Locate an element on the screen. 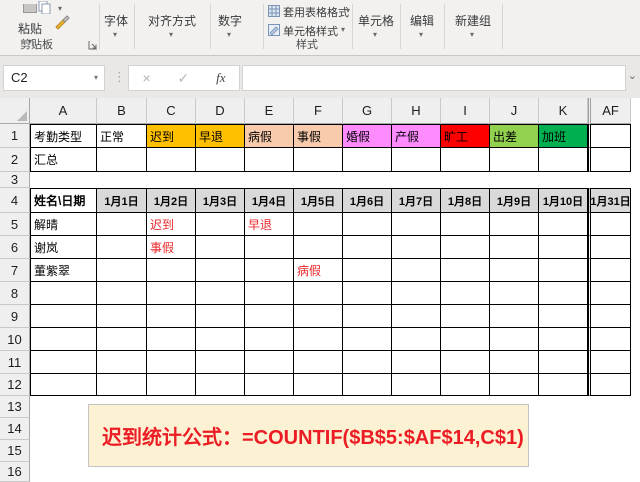 The width and height of the screenshot is (640, 482). cell-G6 is located at coordinates (367, 247).